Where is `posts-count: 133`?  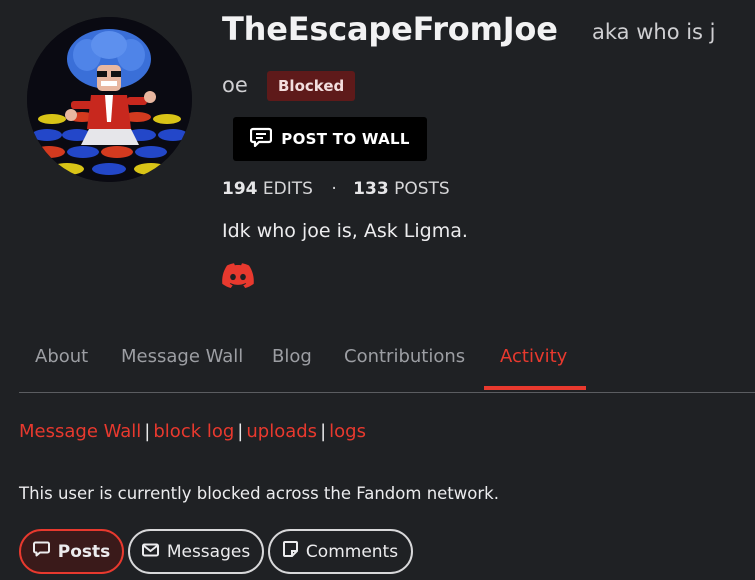
posts-count: 133 is located at coordinates (371, 189).